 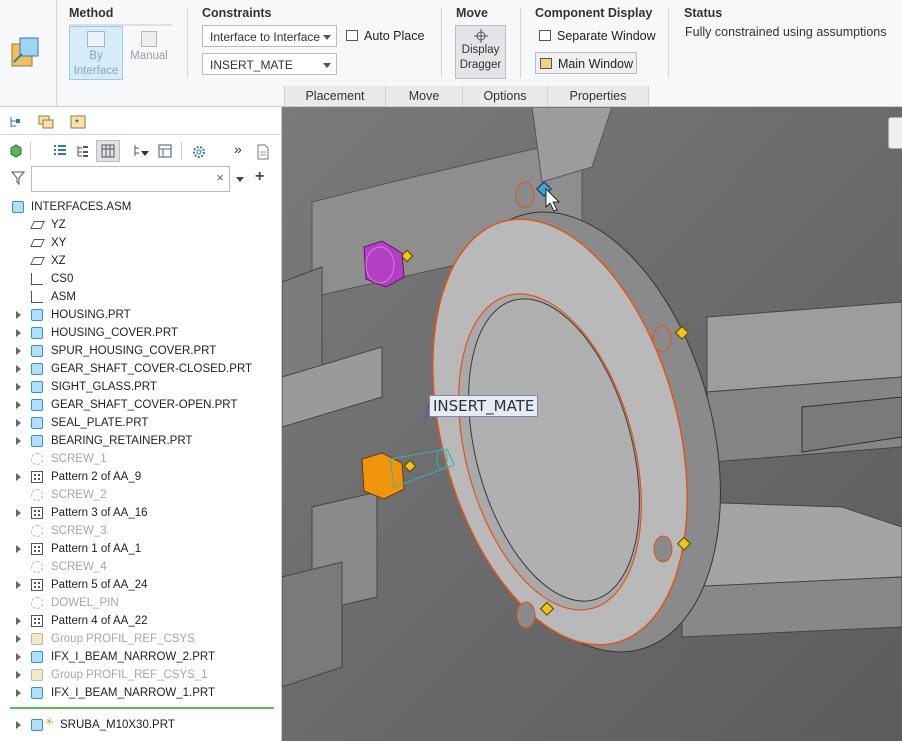 What do you see at coordinates (269, 64) in the screenshot?
I see `interface-name-dropdown: INSERT_MATE` at bounding box center [269, 64].